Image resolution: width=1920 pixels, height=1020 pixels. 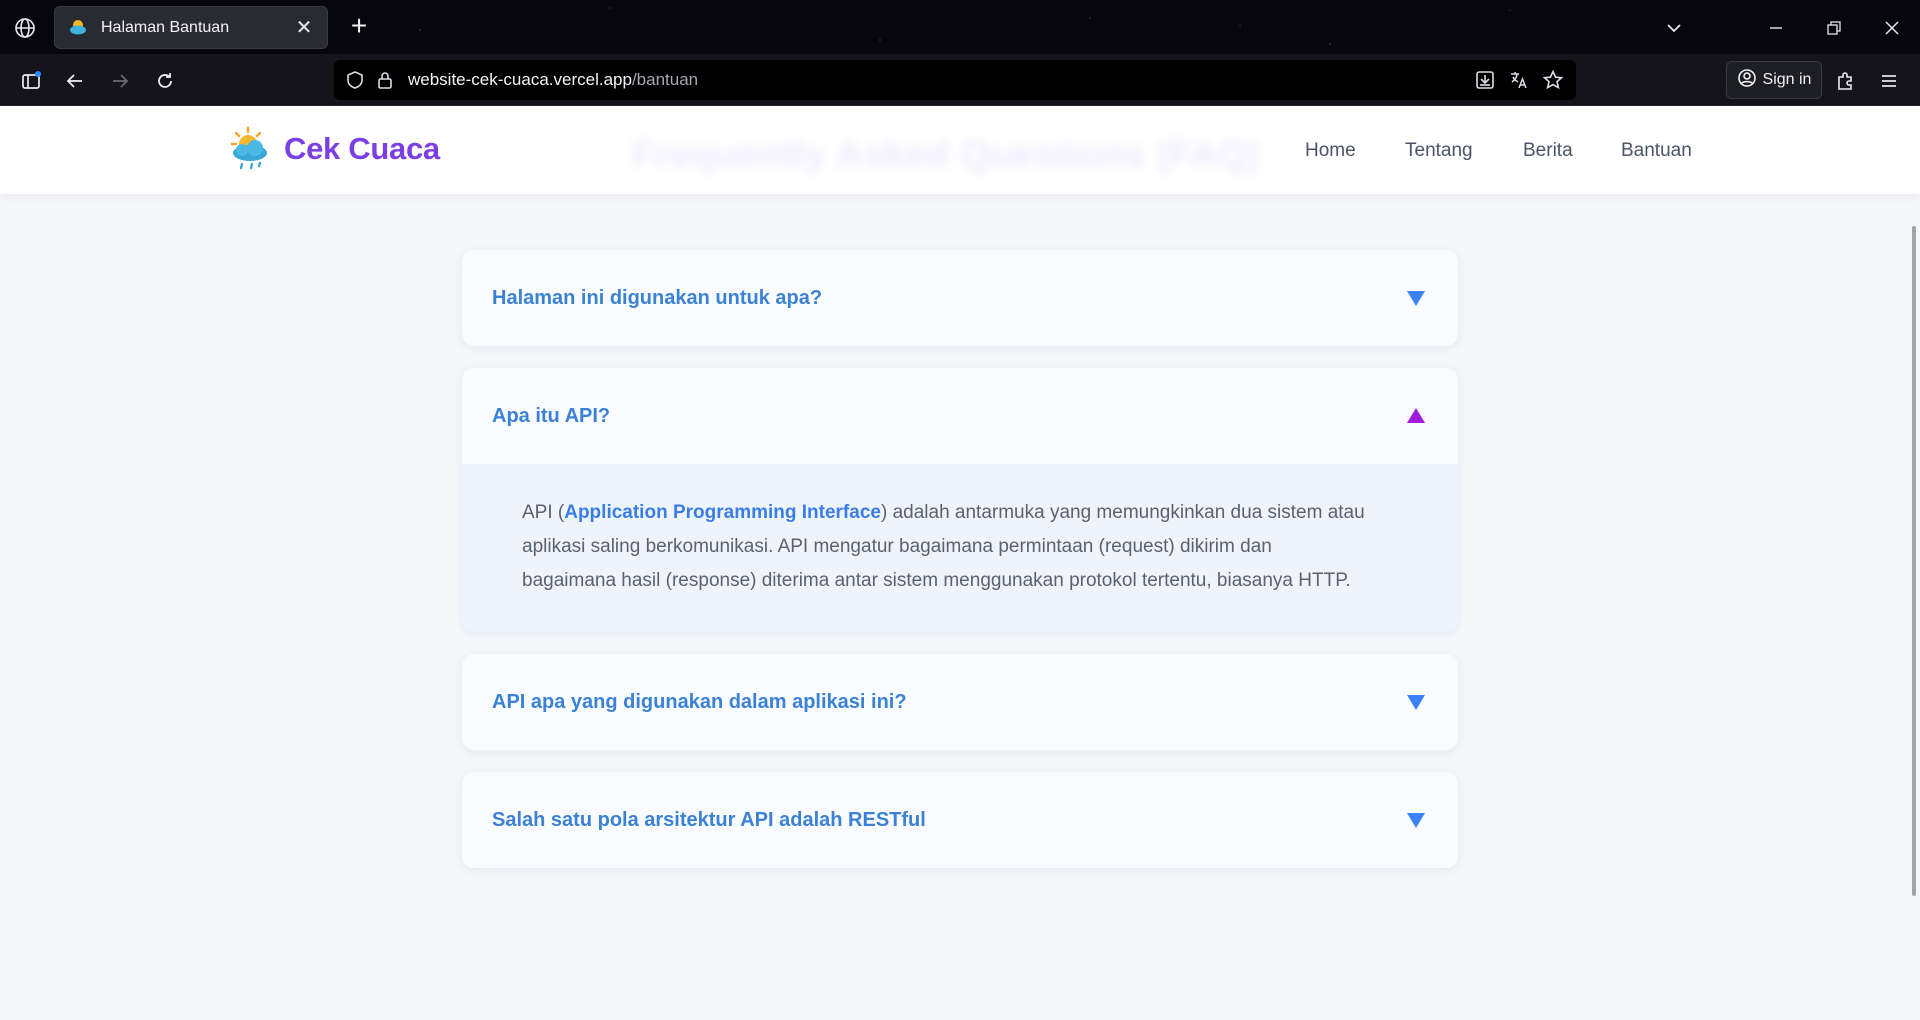 What do you see at coordinates (1845, 81) in the screenshot?
I see `extensions-icon` at bounding box center [1845, 81].